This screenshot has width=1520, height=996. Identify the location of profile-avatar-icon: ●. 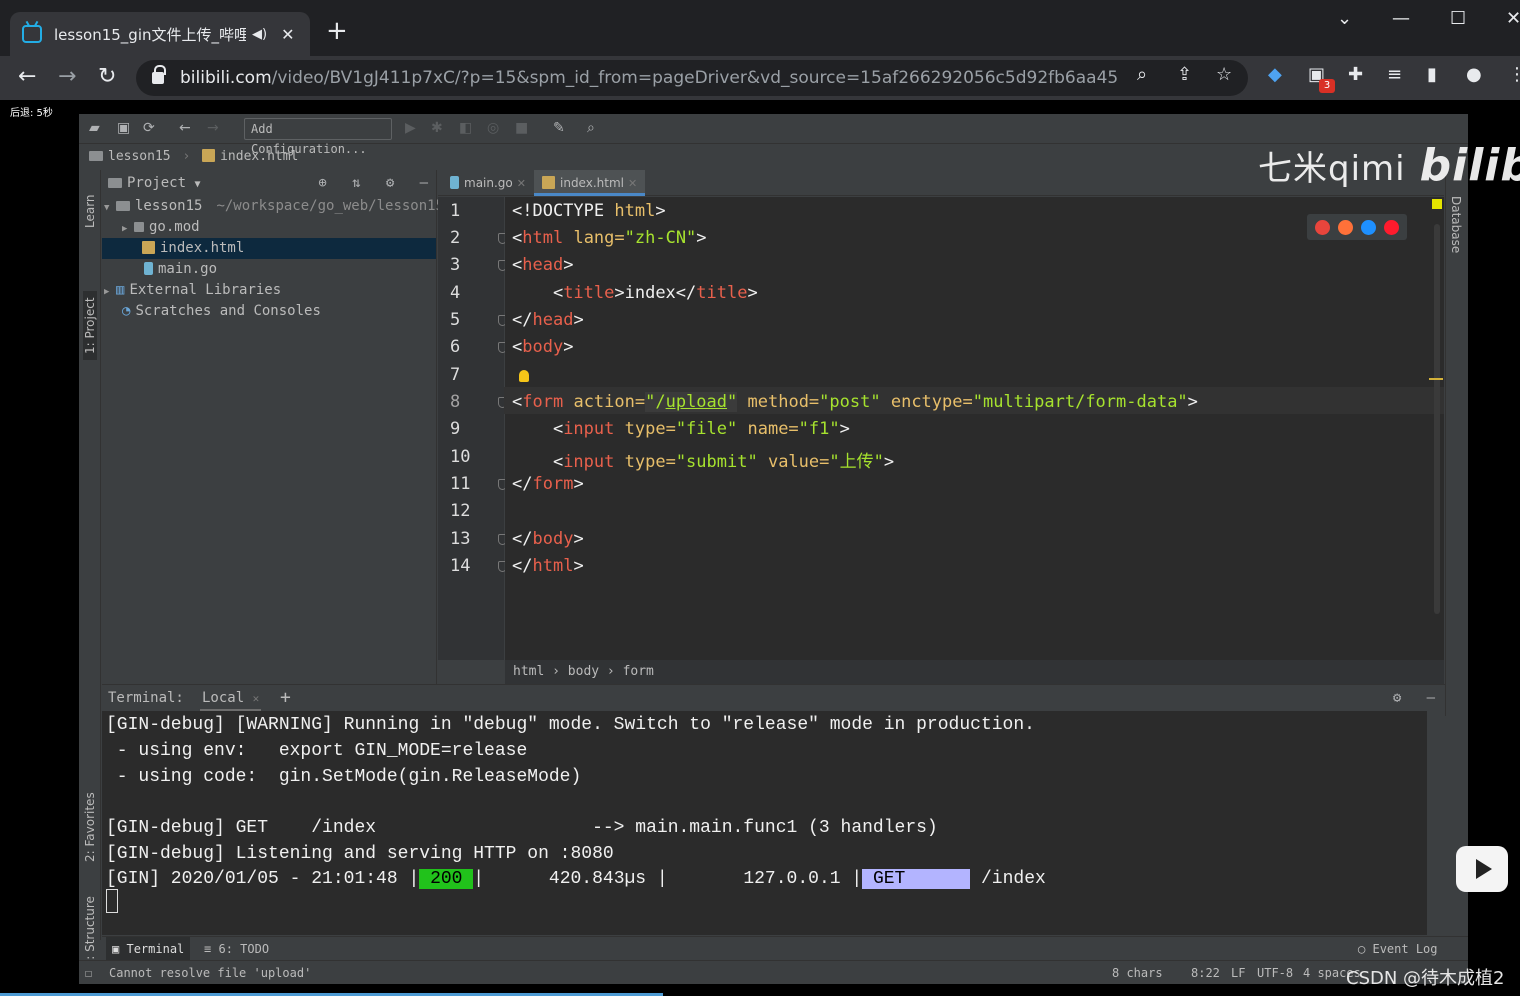
(1474, 74).